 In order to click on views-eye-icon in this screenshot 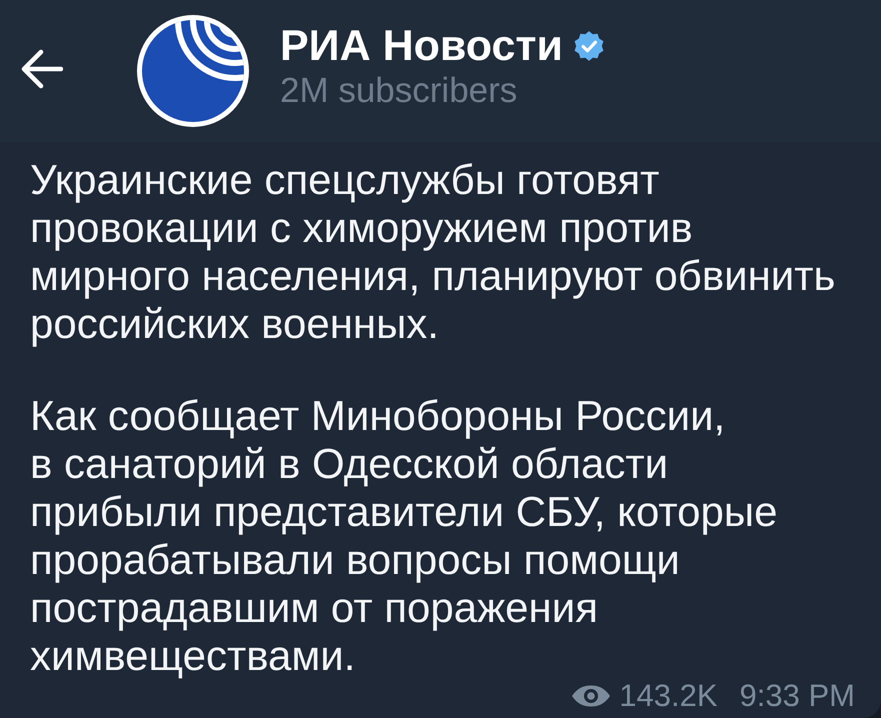, I will do `click(591, 696)`.